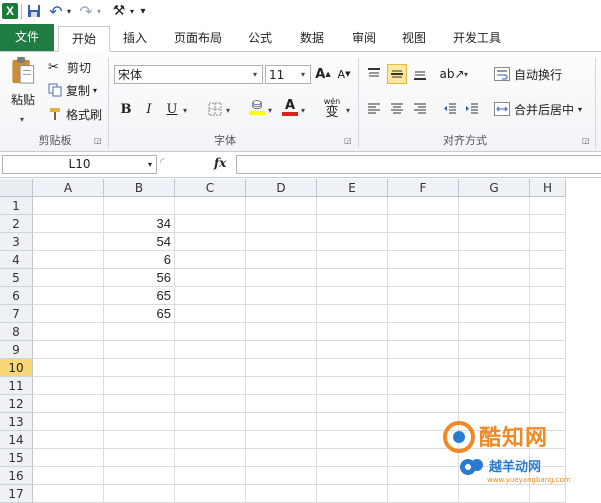 This screenshot has height=503, width=601. Describe the element at coordinates (494, 224) in the screenshot. I see `cell-g2` at that location.